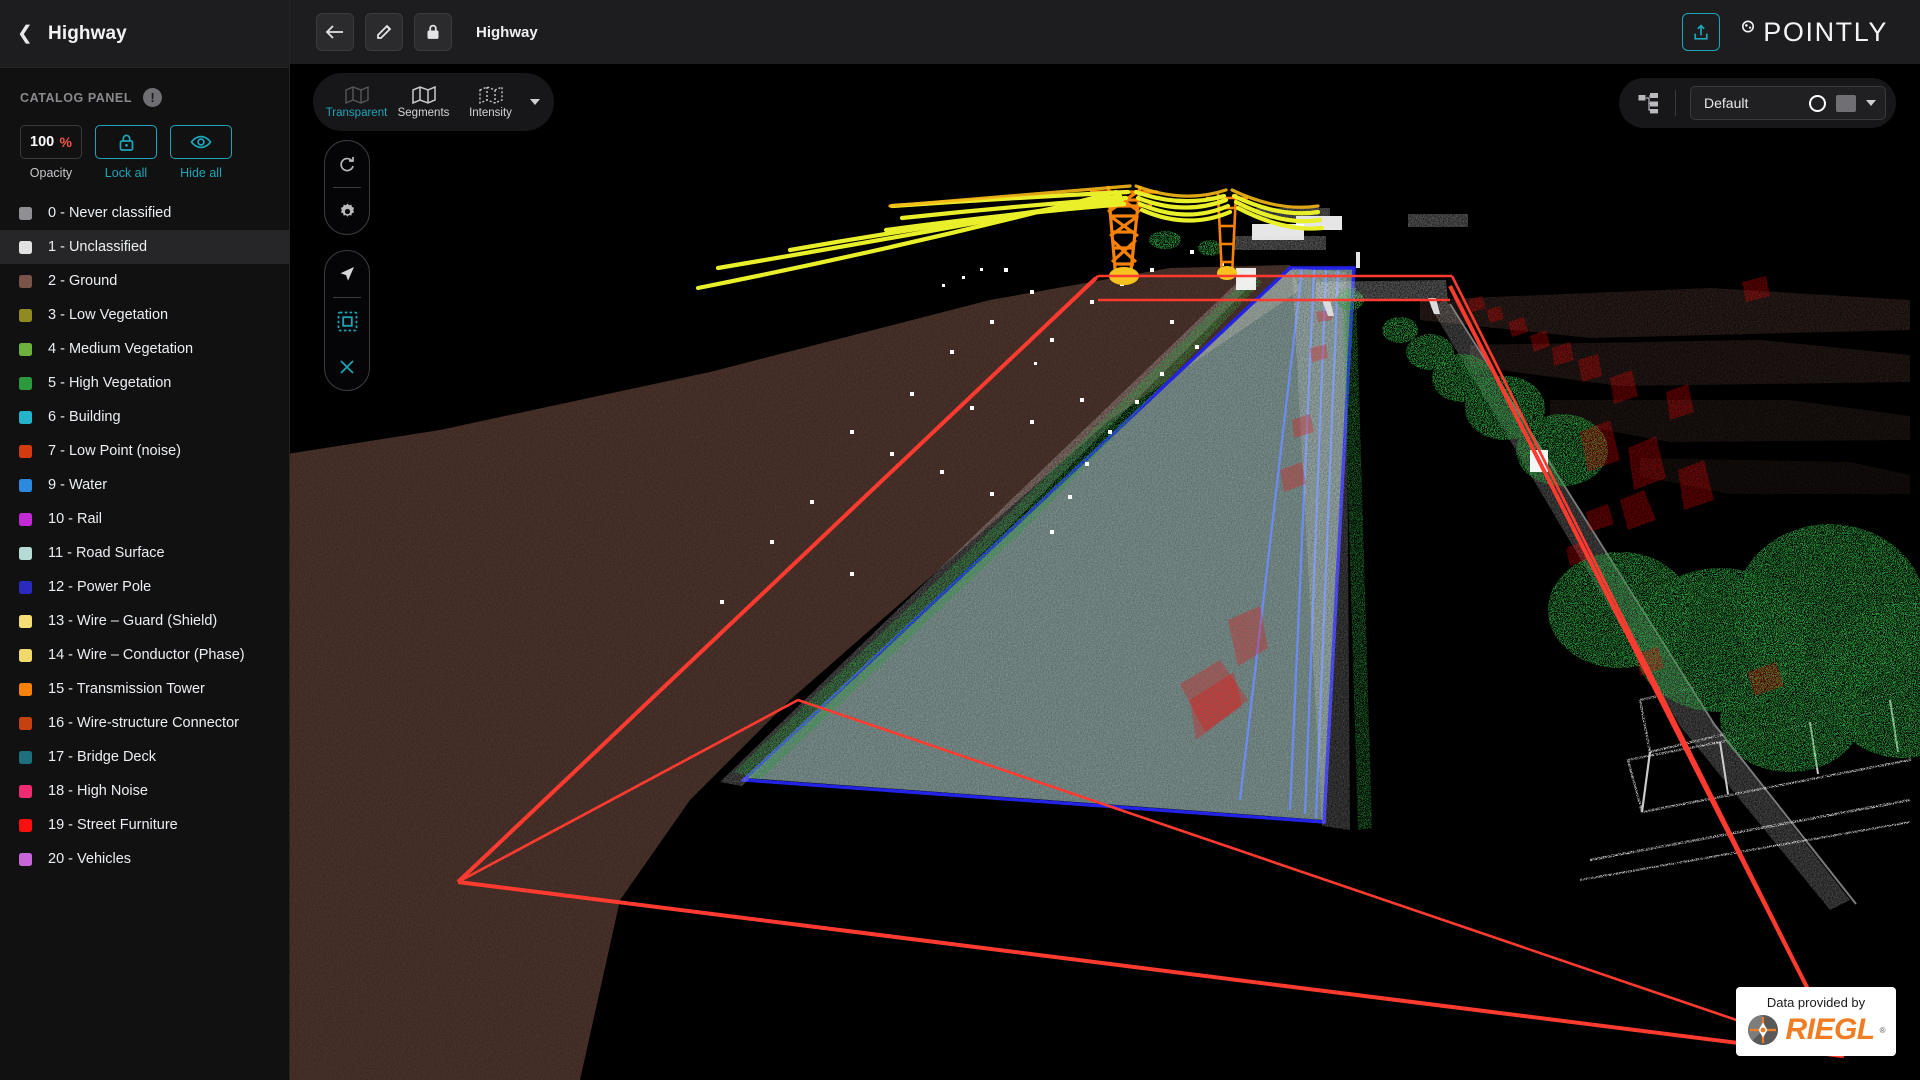 Image resolution: width=1920 pixels, height=1080 pixels. I want to click on class-list-item: 13 - Wire – Guard (Shield), so click(144, 621).